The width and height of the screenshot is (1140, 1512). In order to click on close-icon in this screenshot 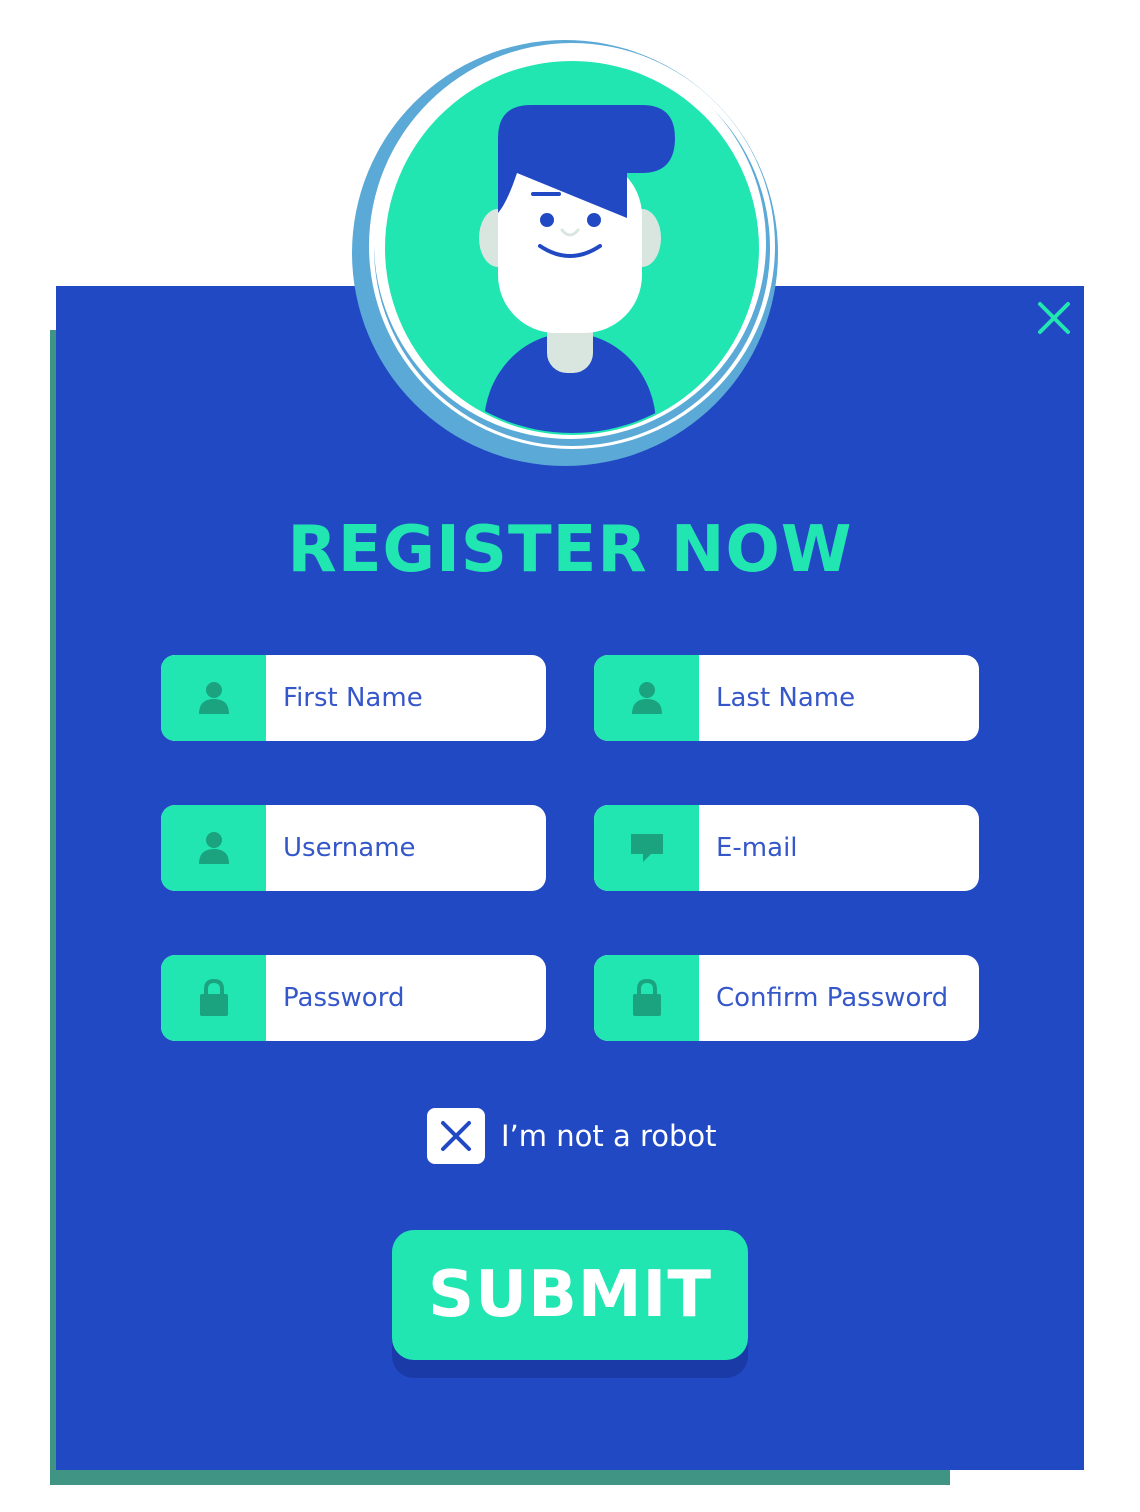, I will do `click(1054, 318)`.